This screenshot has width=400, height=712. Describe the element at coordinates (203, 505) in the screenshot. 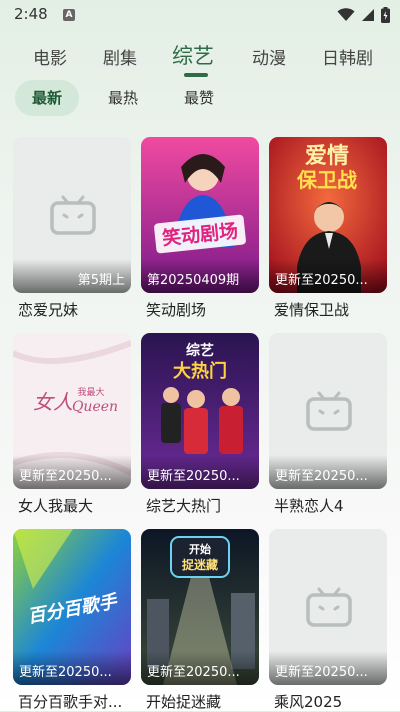

I see `show-title: 综艺大热门` at that location.